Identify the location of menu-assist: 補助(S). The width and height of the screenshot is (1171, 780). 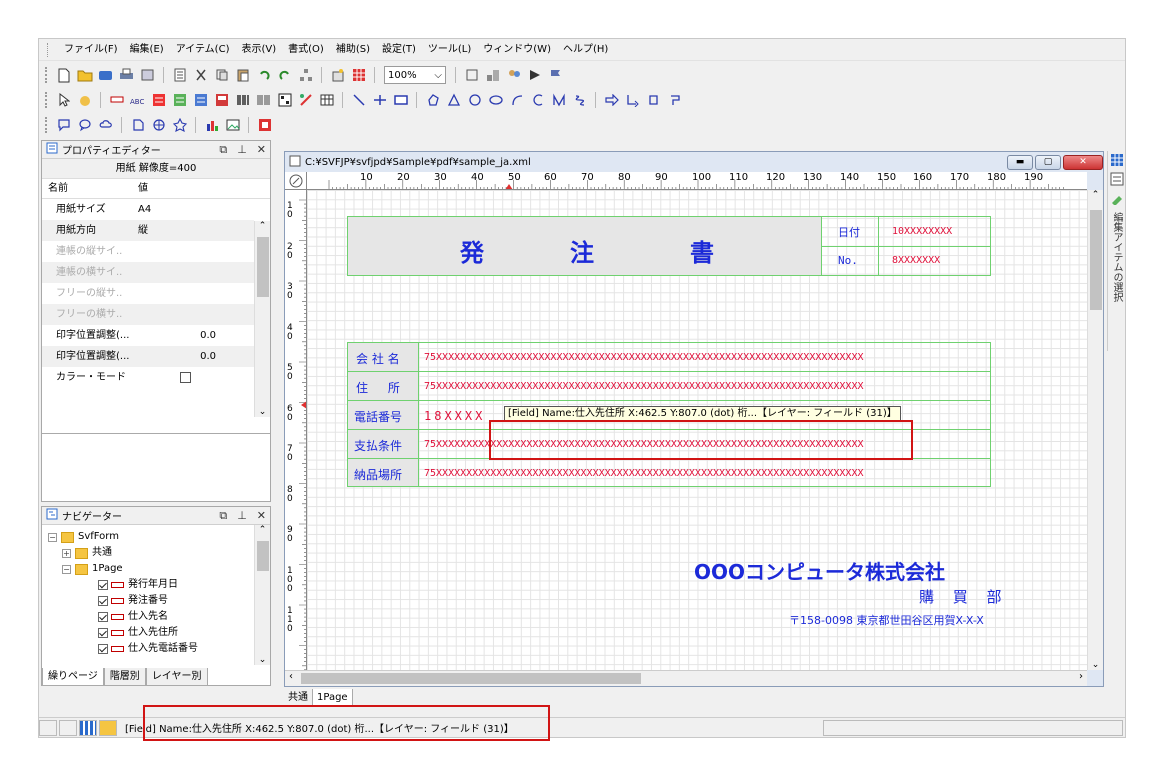
(353, 50).